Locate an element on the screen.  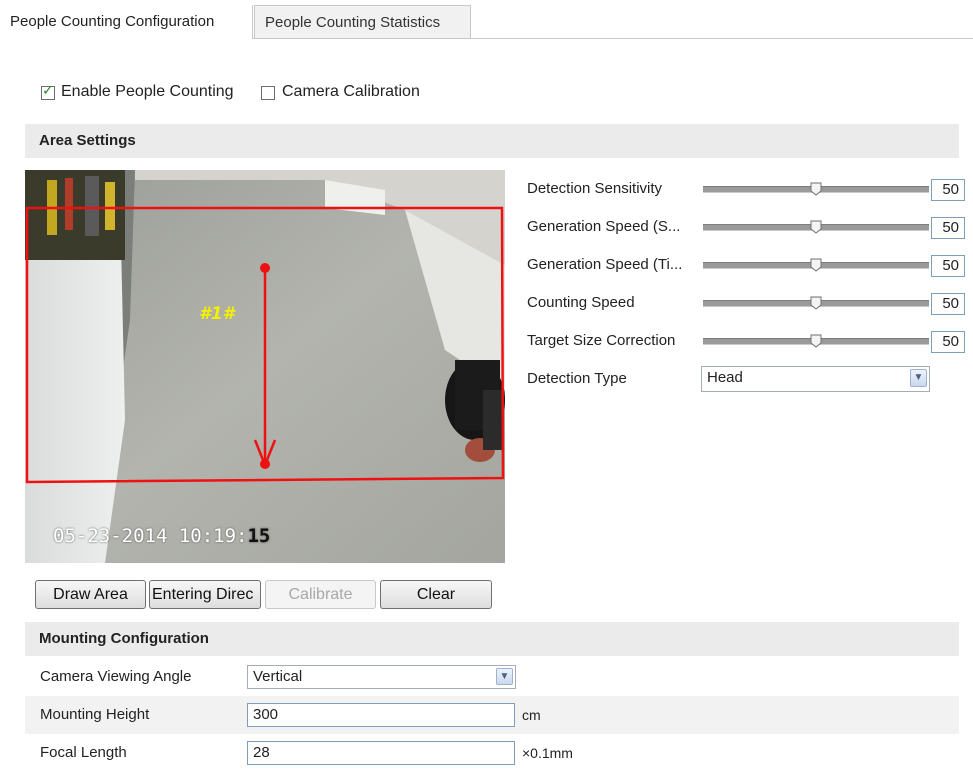
enable-people-counting-checkbox is located at coordinates (48, 91).